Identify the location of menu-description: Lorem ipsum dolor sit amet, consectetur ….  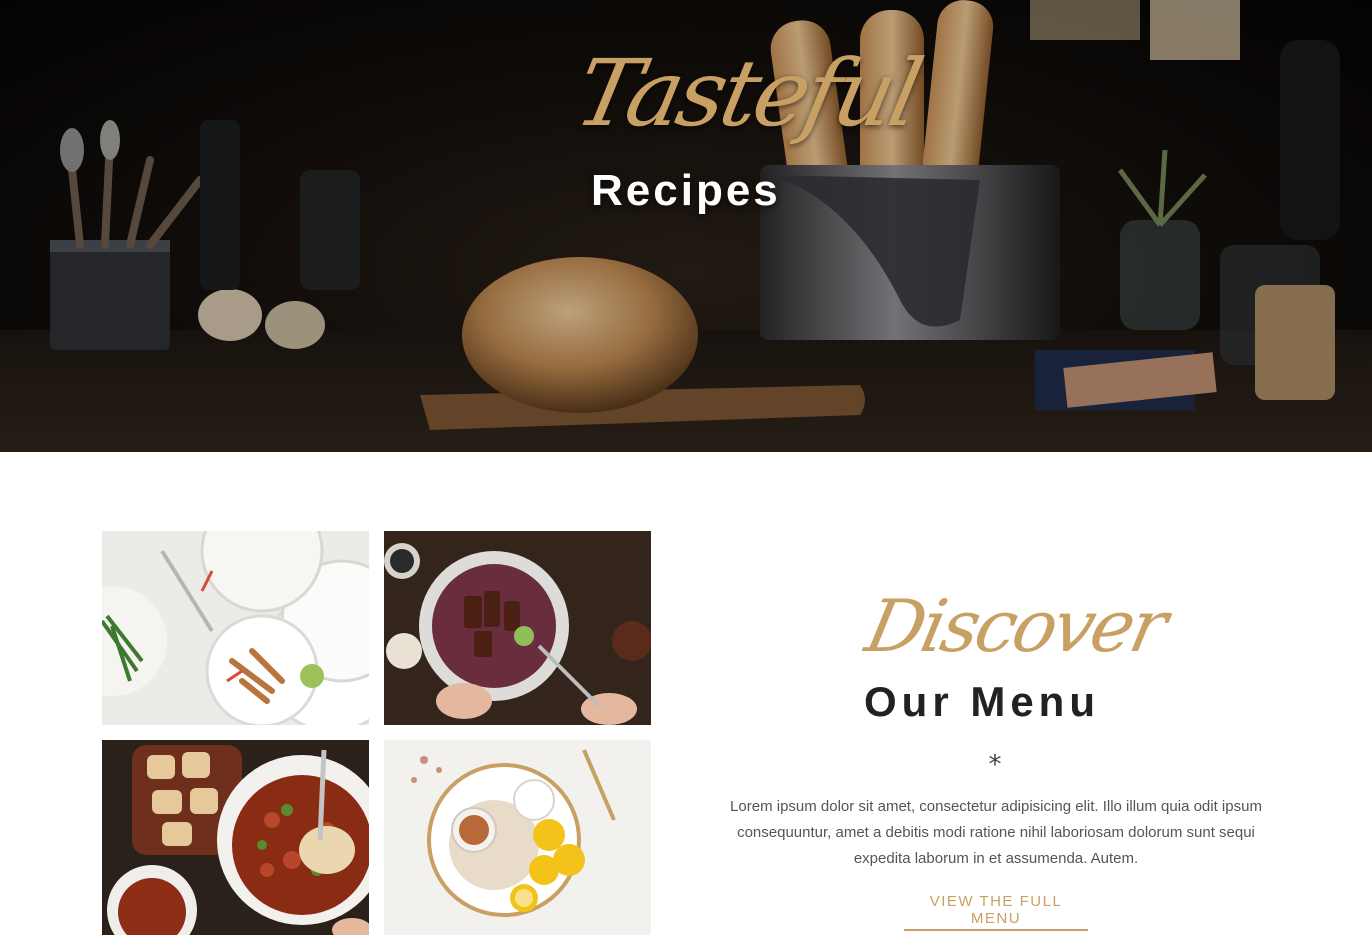
(996, 832).